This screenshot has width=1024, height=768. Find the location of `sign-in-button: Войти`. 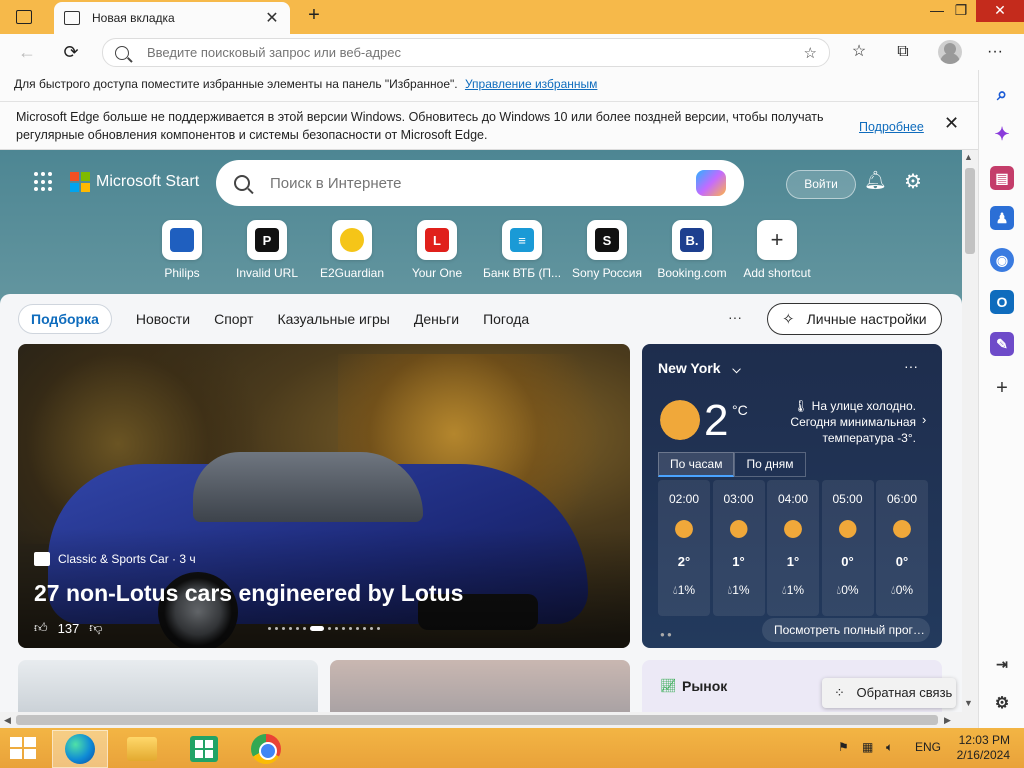

sign-in-button: Войти is located at coordinates (821, 184).